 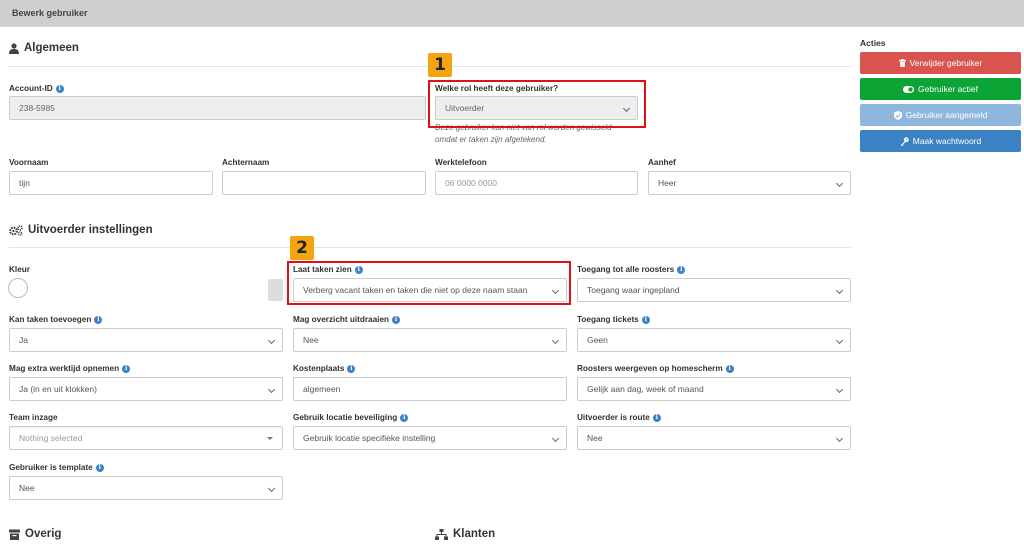 What do you see at coordinates (897, 115) in the screenshot?
I see `shield-check-icon` at bounding box center [897, 115].